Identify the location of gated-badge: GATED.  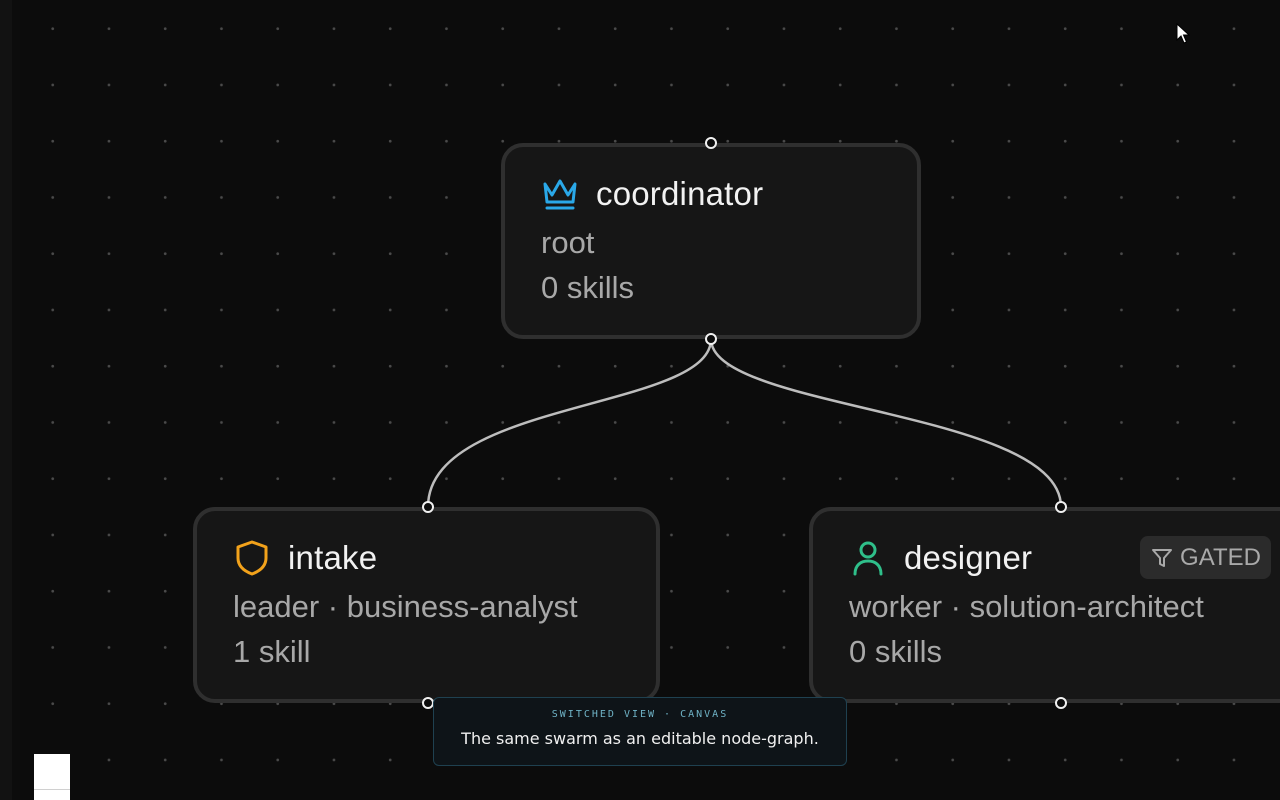
(1205, 557).